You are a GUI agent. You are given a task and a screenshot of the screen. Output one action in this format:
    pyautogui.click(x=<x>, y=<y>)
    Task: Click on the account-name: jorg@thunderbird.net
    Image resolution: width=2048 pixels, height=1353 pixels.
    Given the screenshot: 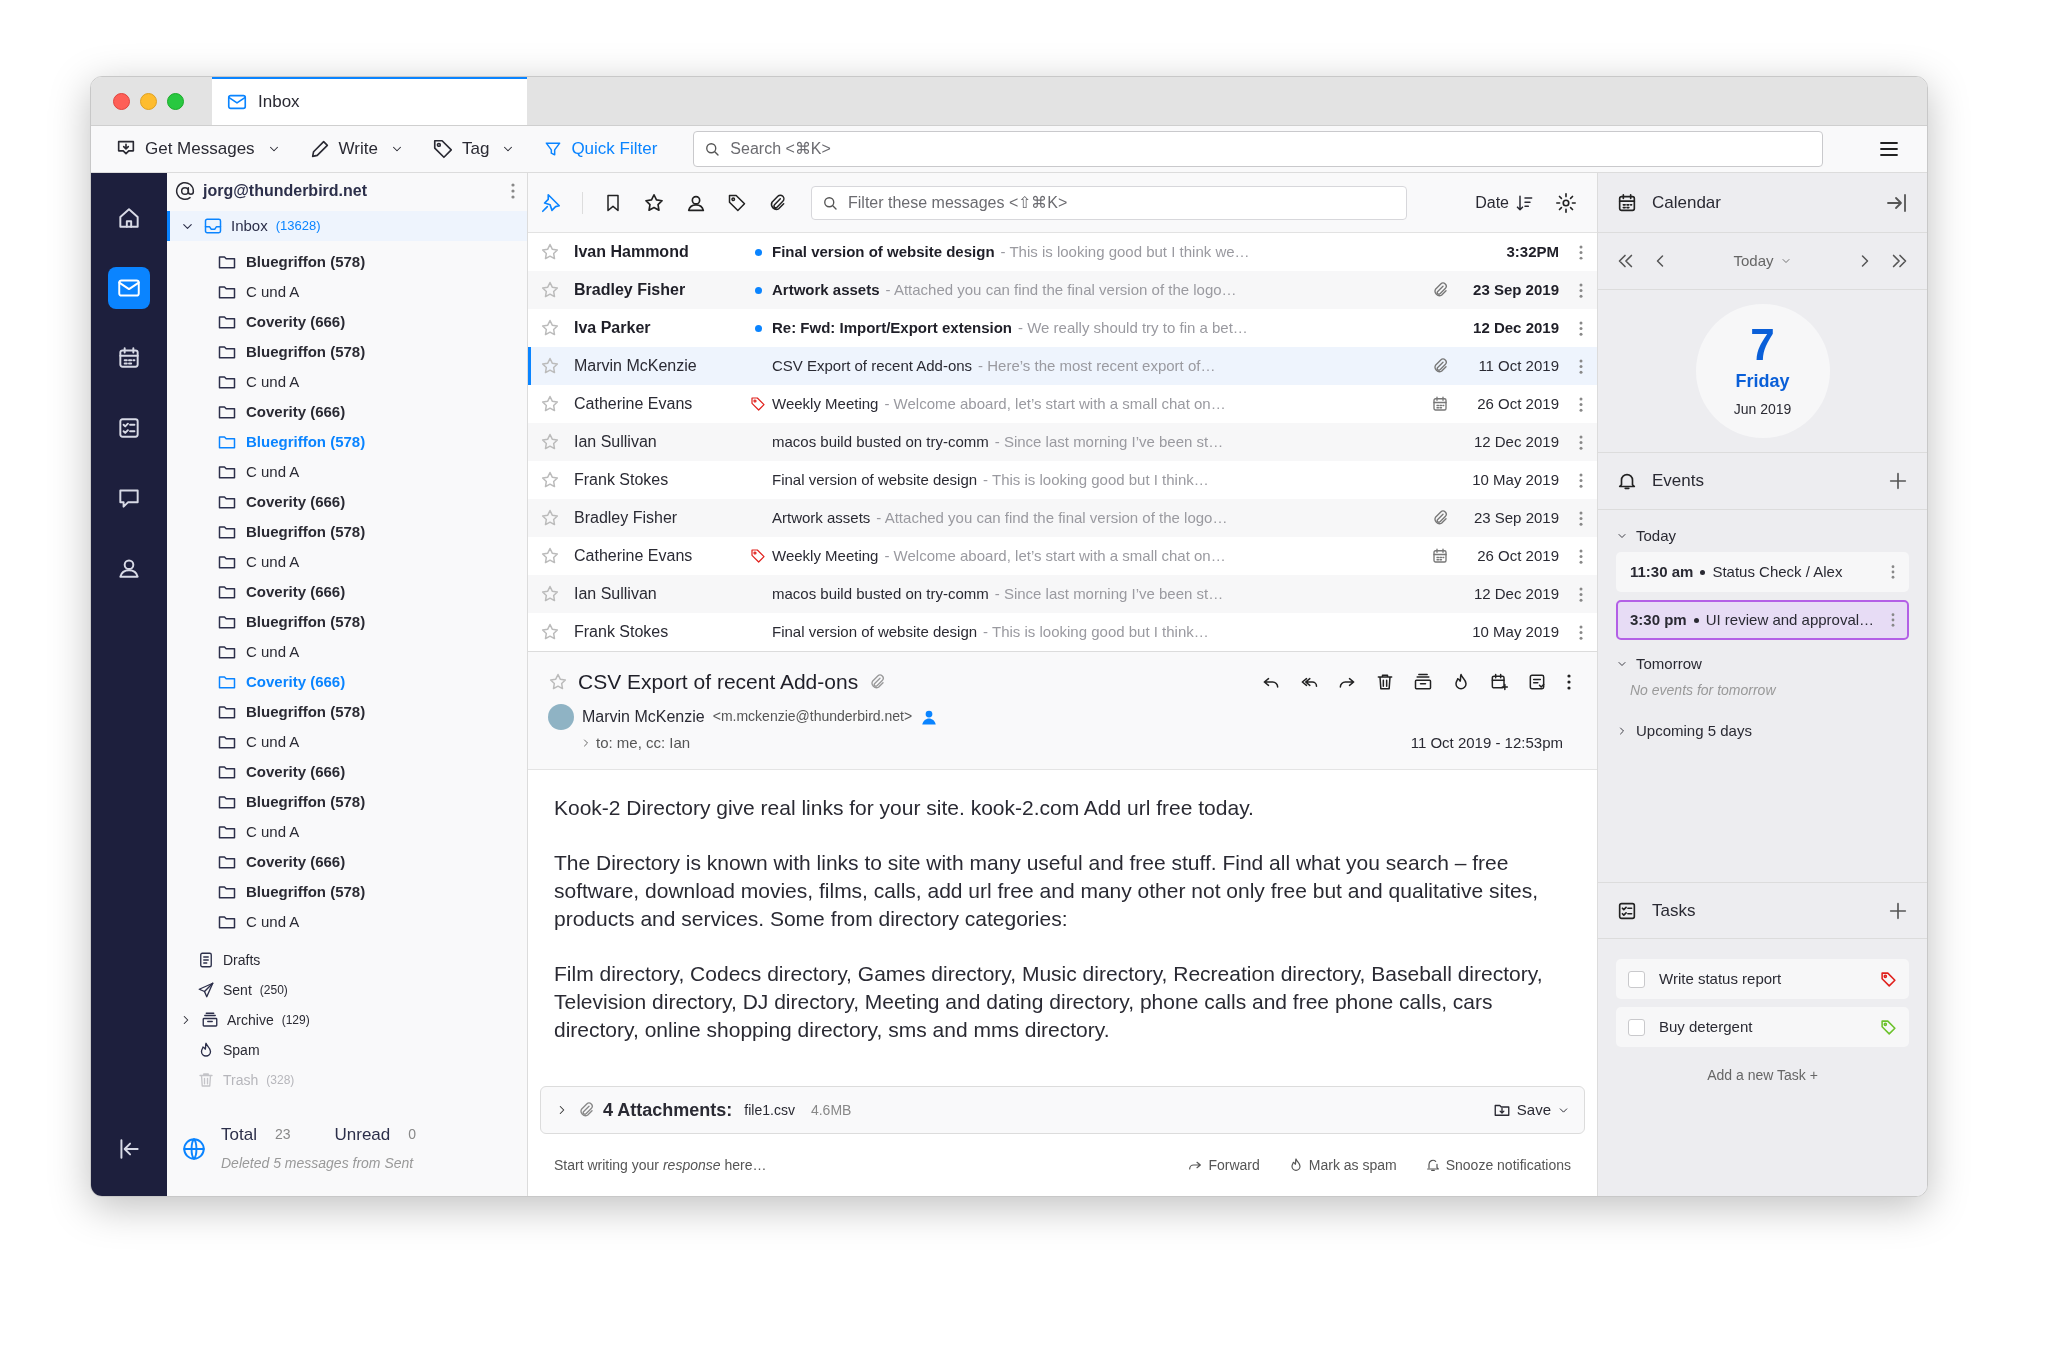 What is the action you would take?
    pyautogui.click(x=285, y=191)
    